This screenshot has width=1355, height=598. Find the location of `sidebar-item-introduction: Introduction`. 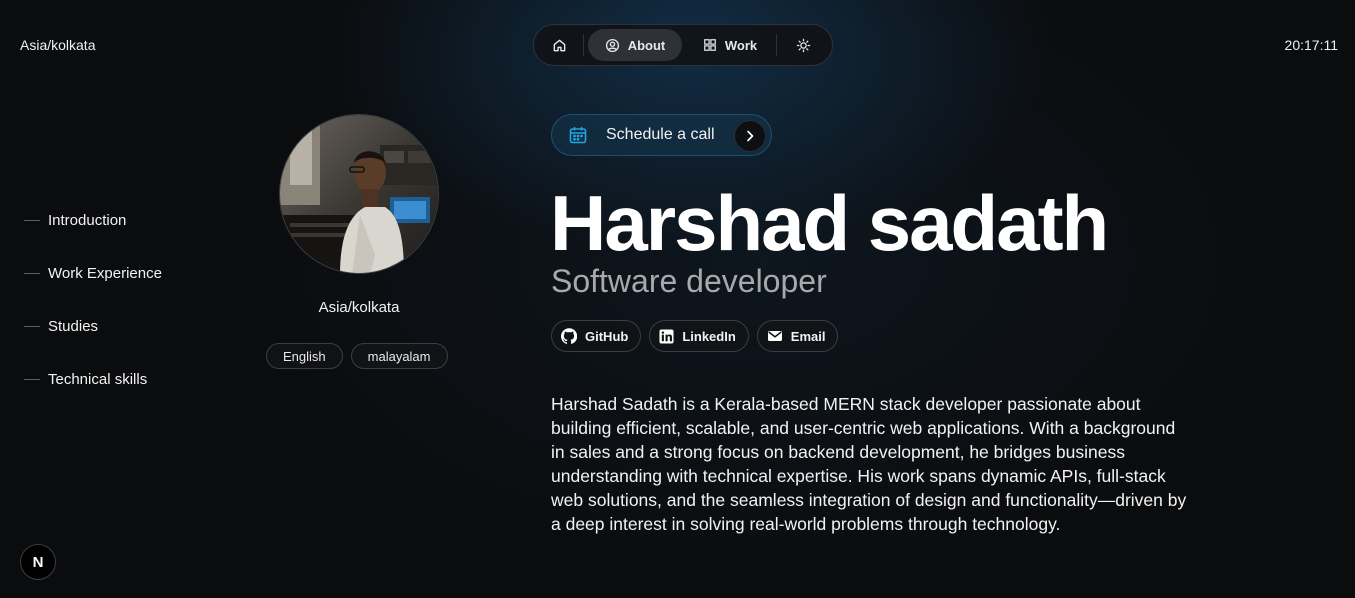

sidebar-item-introduction: Introduction is located at coordinates (93, 220).